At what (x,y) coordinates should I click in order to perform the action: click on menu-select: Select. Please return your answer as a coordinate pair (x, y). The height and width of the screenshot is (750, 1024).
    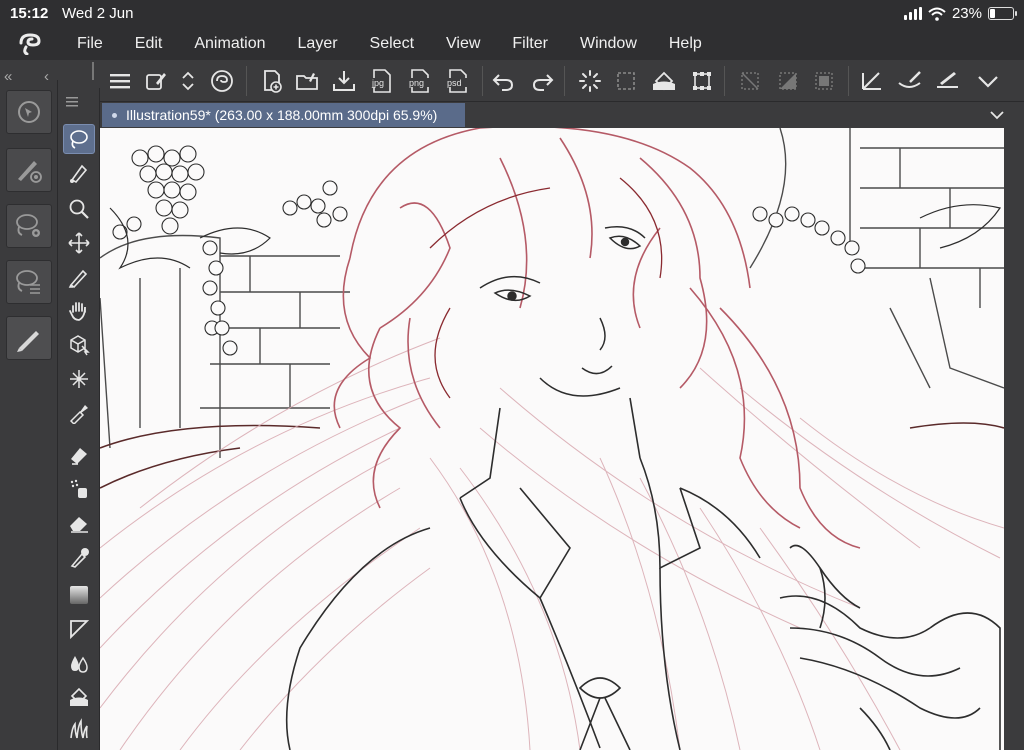
    Looking at the image, I should click on (391, 44).